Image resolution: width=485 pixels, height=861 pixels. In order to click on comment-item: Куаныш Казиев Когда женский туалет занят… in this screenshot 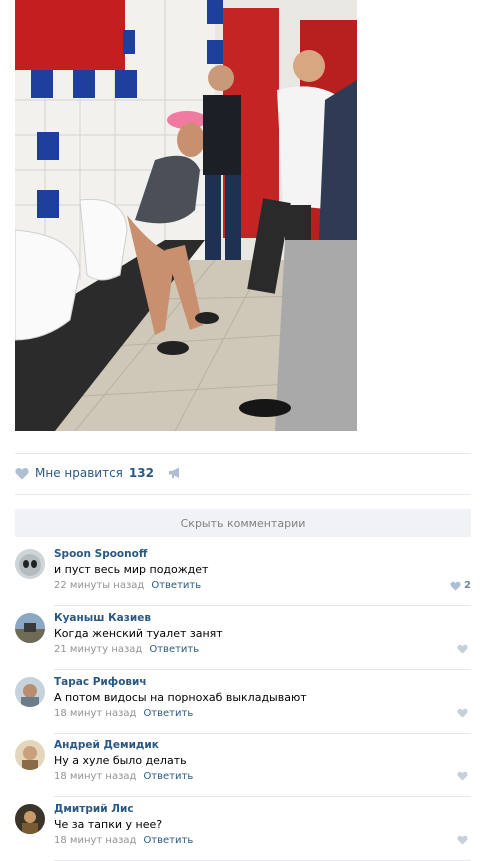, I will do `click(243, 638)`.